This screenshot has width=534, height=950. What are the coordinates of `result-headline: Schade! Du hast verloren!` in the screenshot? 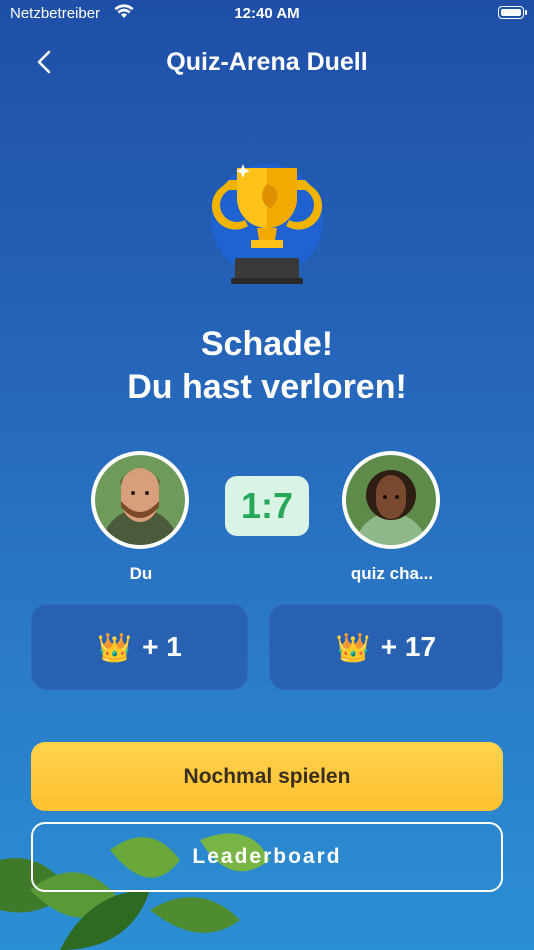 It's located at (267, 366).